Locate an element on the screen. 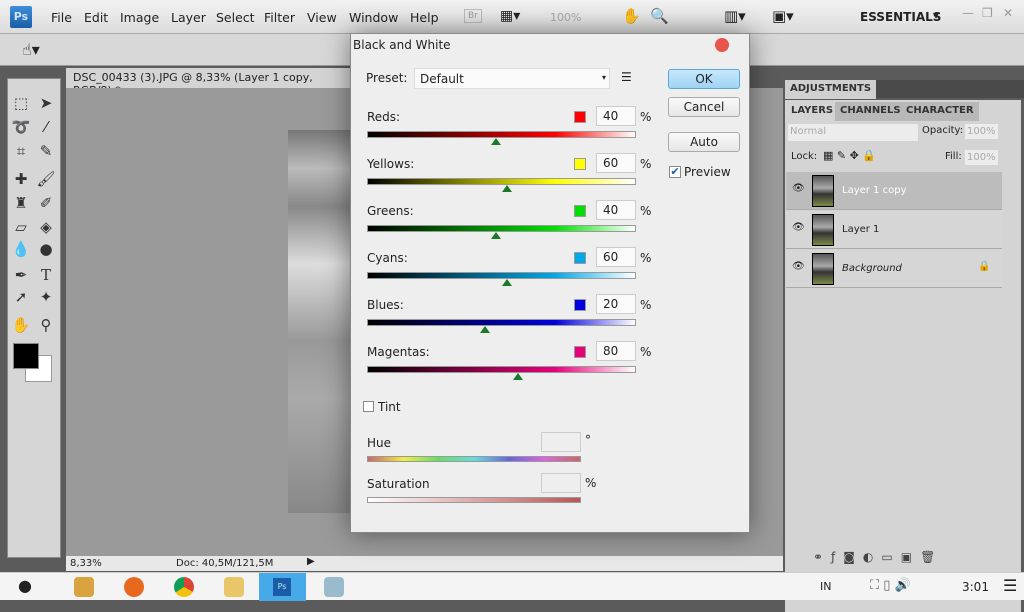 Image resolution: width=1024 pixels, height=612 pixels. firefox-icon is located at coordinates (134, 587).